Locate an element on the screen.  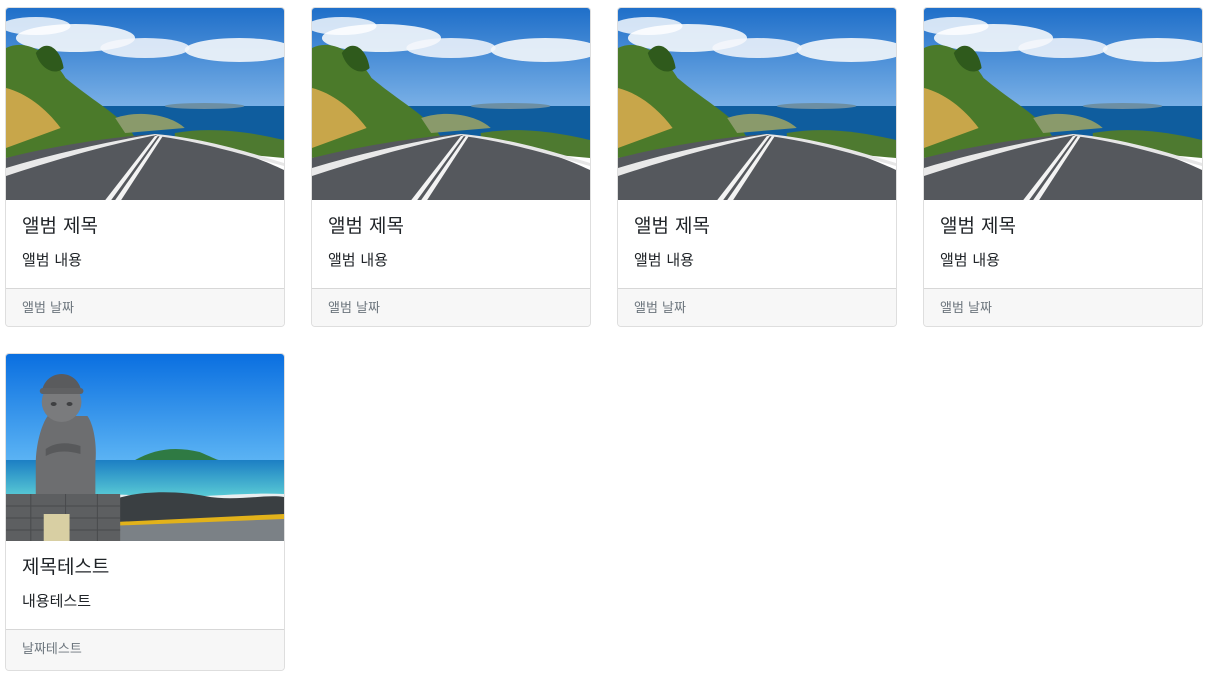
card-text: 내용테스트 is located at coordinates (57, 601).